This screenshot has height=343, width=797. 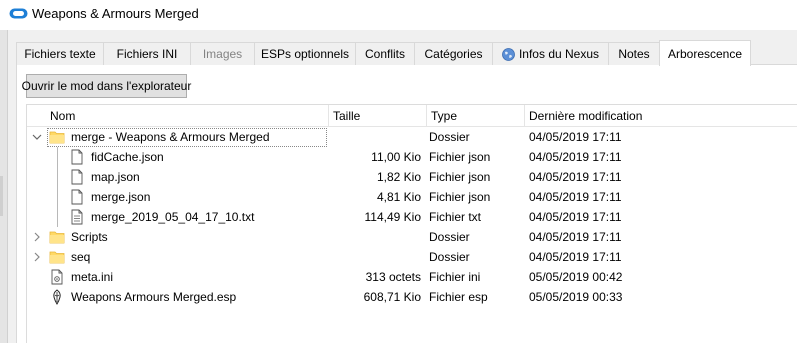 I want to click on tab-nexus-info: Infos du Nexus, so click(x=550, y=53).